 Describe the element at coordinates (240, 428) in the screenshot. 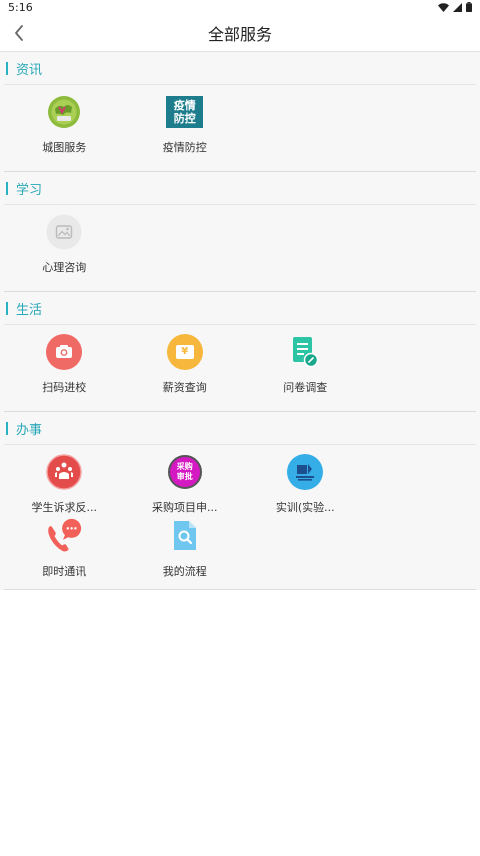

I see `section-header: 办事` at that location.